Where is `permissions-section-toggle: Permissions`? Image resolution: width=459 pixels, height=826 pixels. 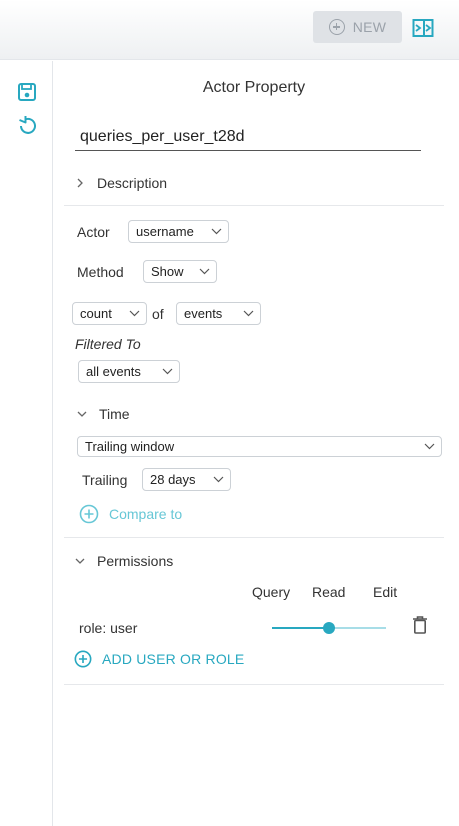 permissions-section-toggle: Permissions is located at coordinates (124, 561).